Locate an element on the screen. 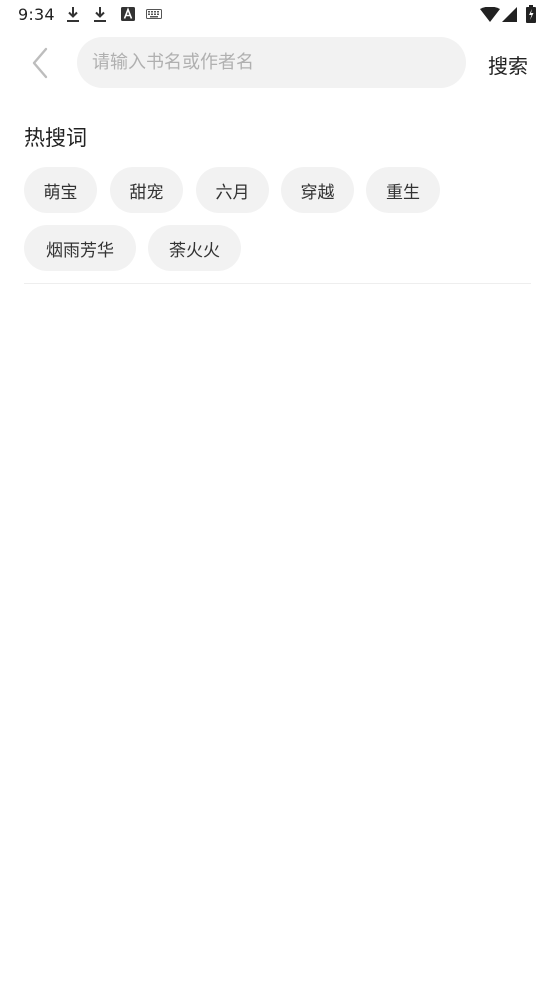 Image resolution: width=554 pixels, height=984 pixels. hot-search-tag: 六月 is located at coordinates (232, 190).